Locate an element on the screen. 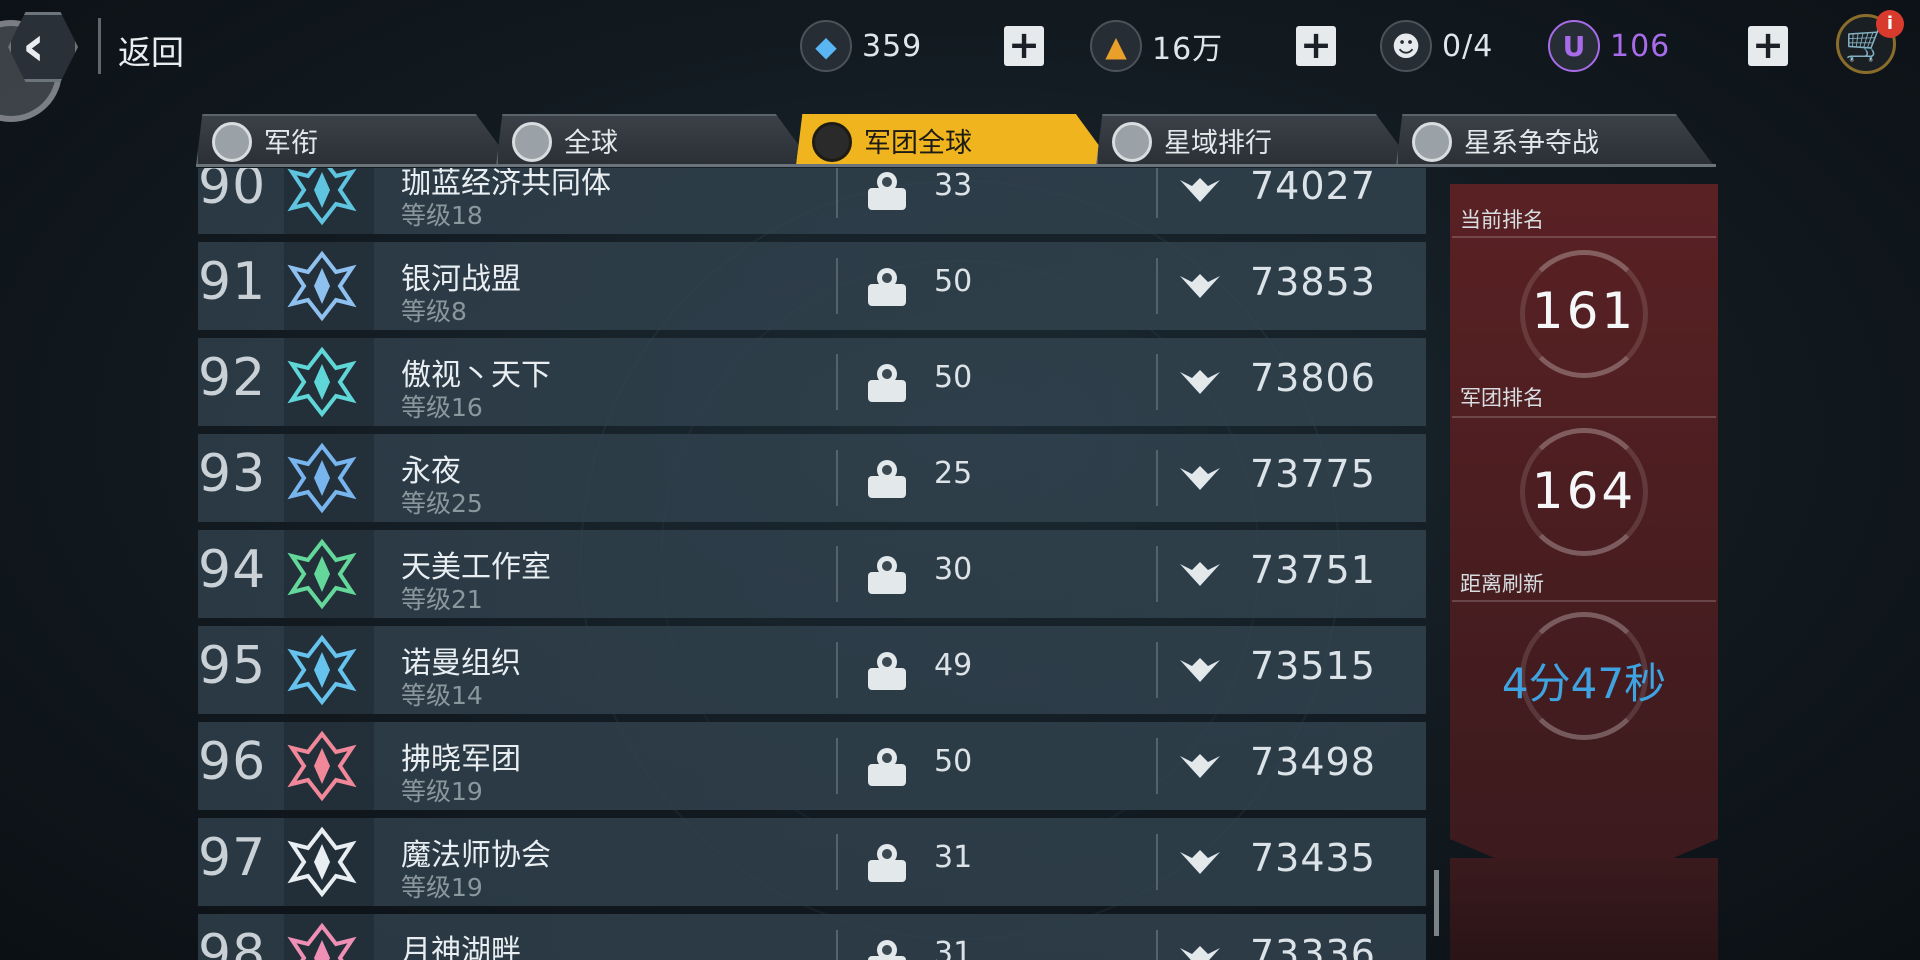  table-row: 91 银河战盟 等级8 50 73853 is located at coordinates (812, 286).